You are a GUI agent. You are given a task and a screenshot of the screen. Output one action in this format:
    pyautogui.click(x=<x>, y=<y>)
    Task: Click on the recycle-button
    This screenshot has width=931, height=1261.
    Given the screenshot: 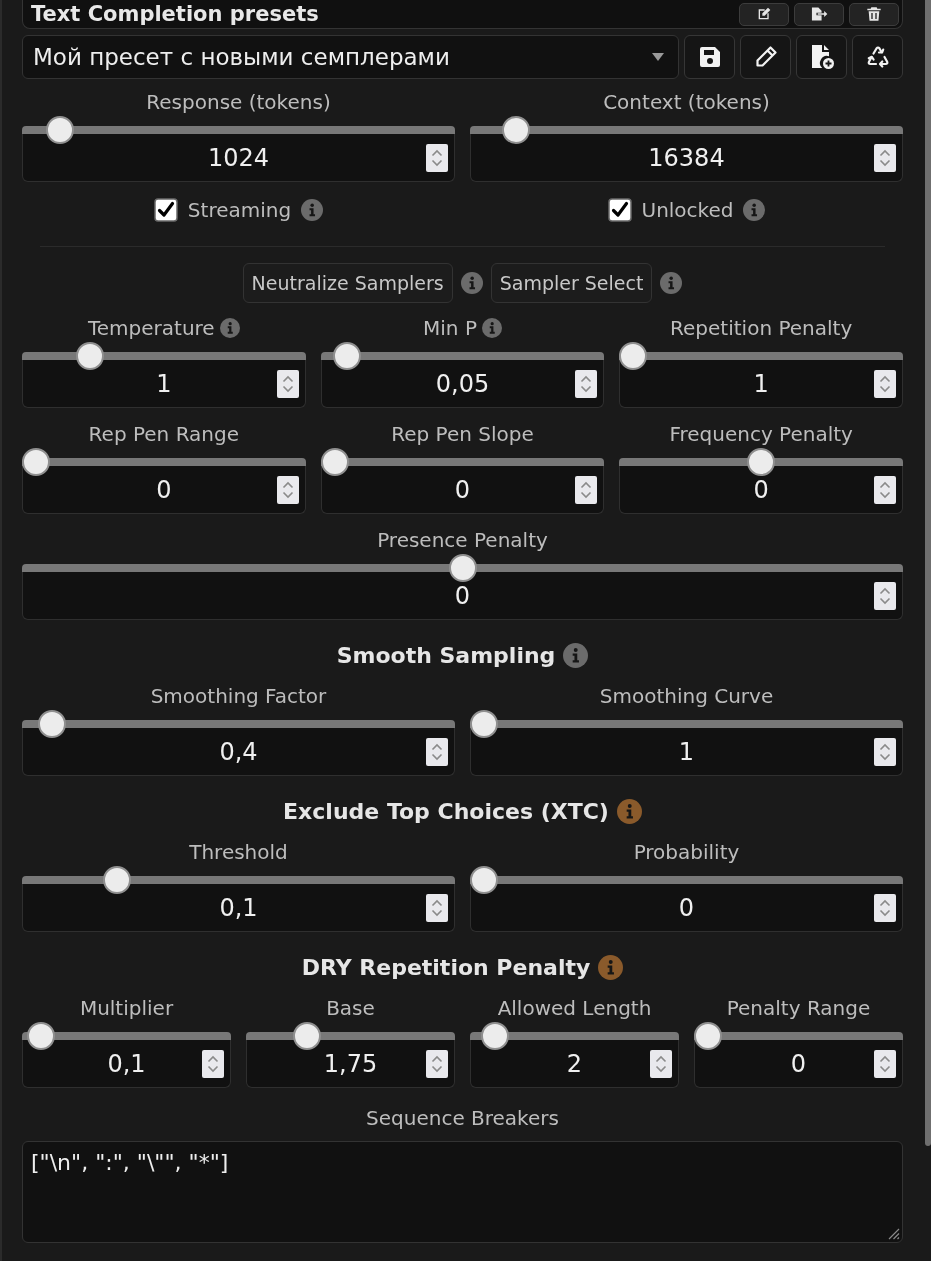 What is the action you would take?
    pyautogui.click(x=877, y=57)
    